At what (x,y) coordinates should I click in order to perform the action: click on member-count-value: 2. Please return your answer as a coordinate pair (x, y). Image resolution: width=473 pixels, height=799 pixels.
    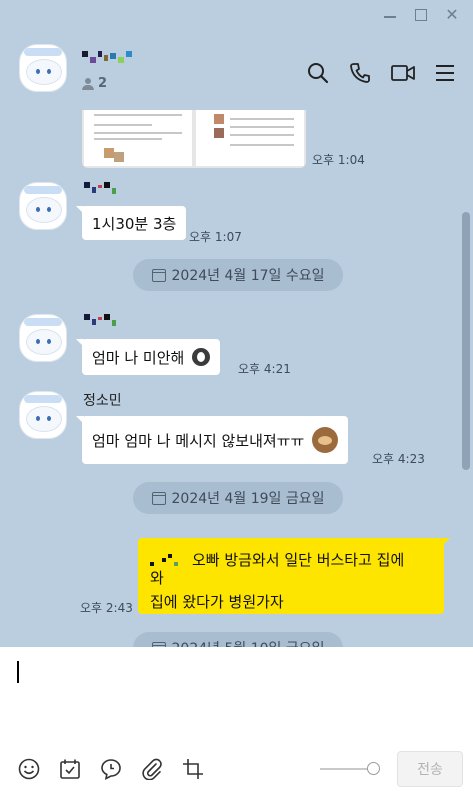
    Looking at the image, I should click on (103, 83).